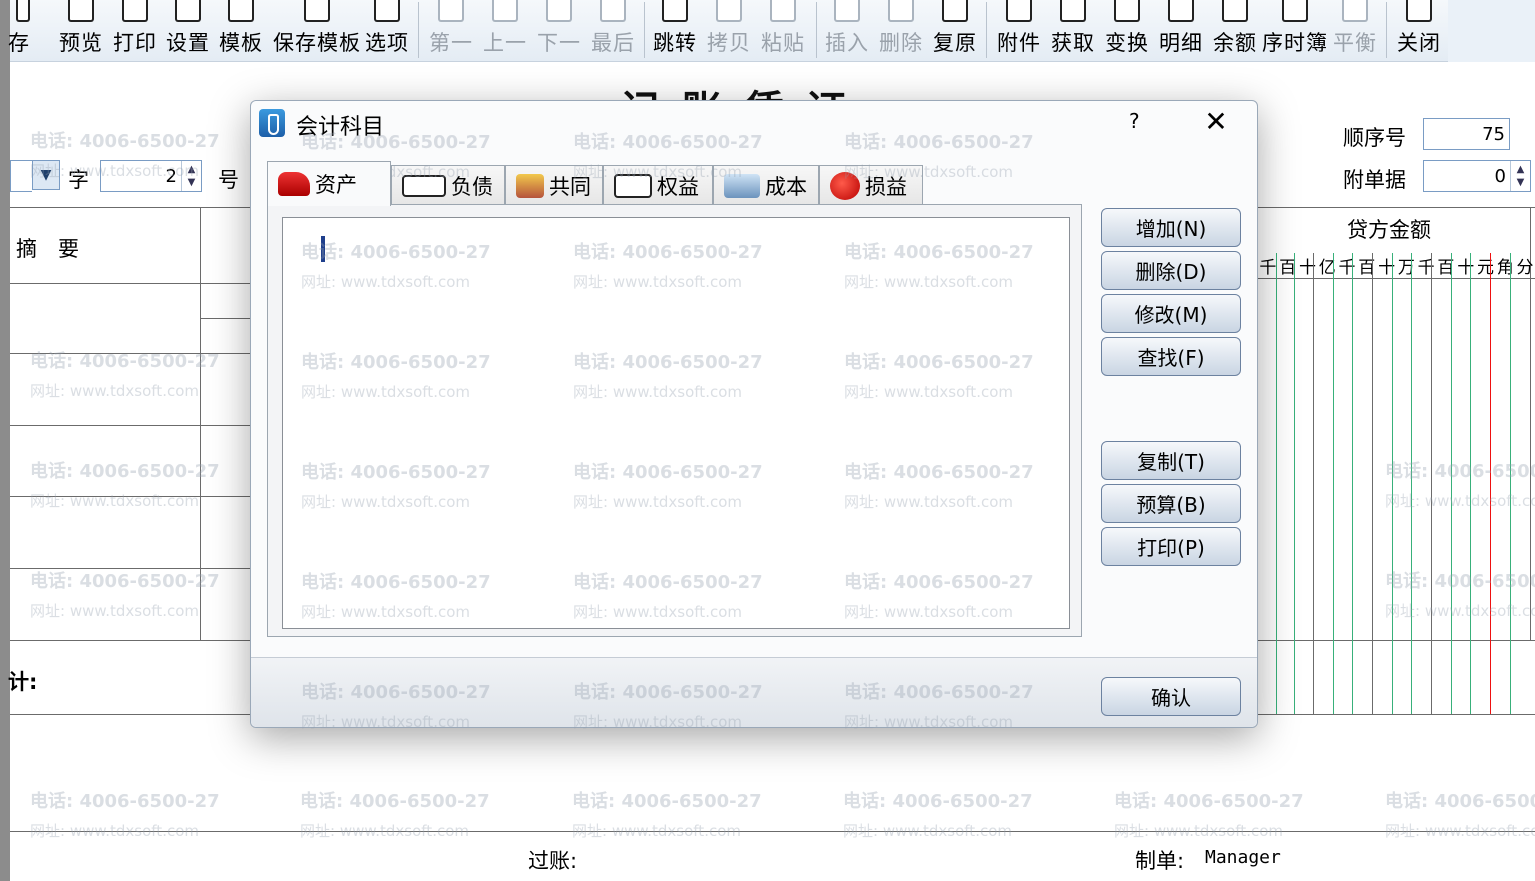  What do you see at coordinates (955, 30) in the screenshot?
I see `restore-button: 复原` at bounding box center [955, 30].